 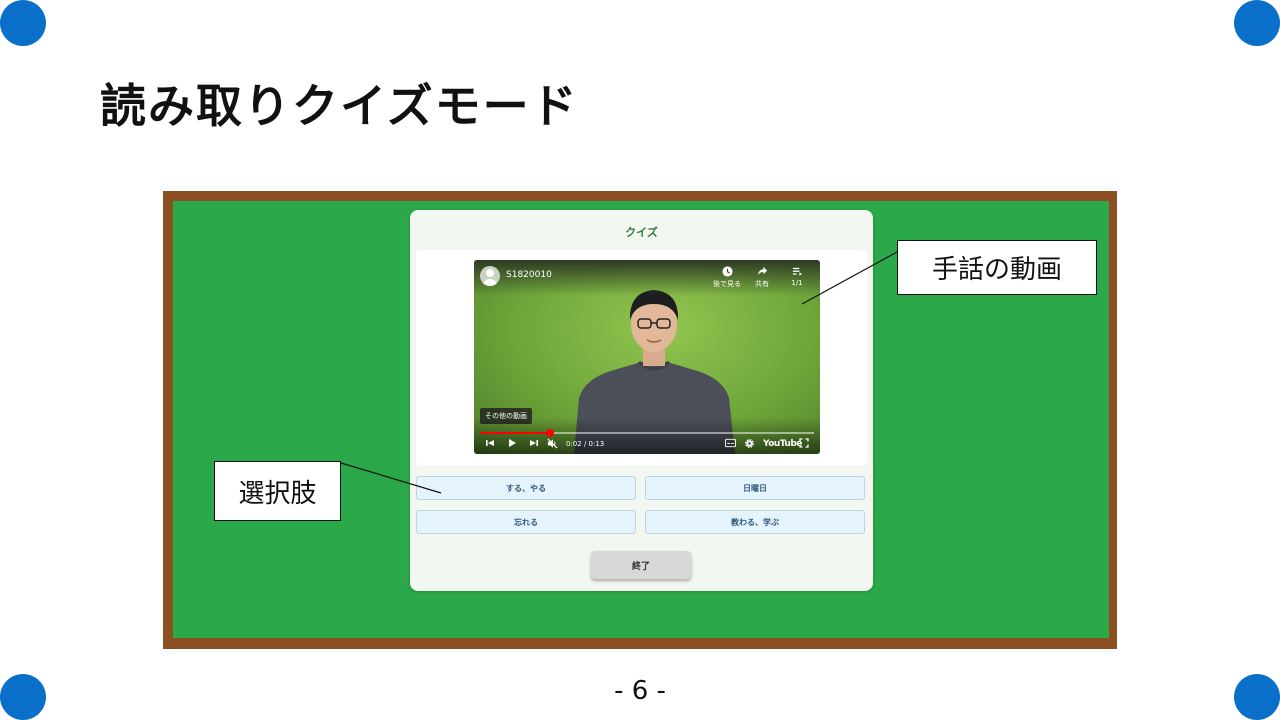 What do you see at coordinates (277, 491) in the screenshot?
I see `choices-callout: 選択肢` at bounding box center [277, 491].